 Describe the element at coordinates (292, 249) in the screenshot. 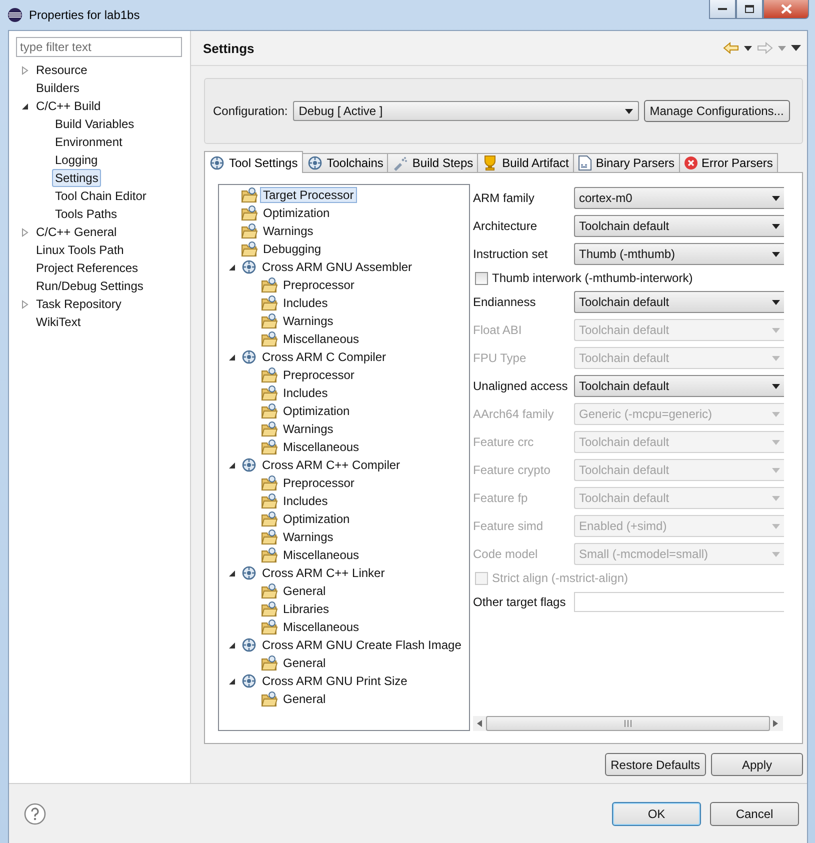

I see `tree-item: Debugging` at that location.